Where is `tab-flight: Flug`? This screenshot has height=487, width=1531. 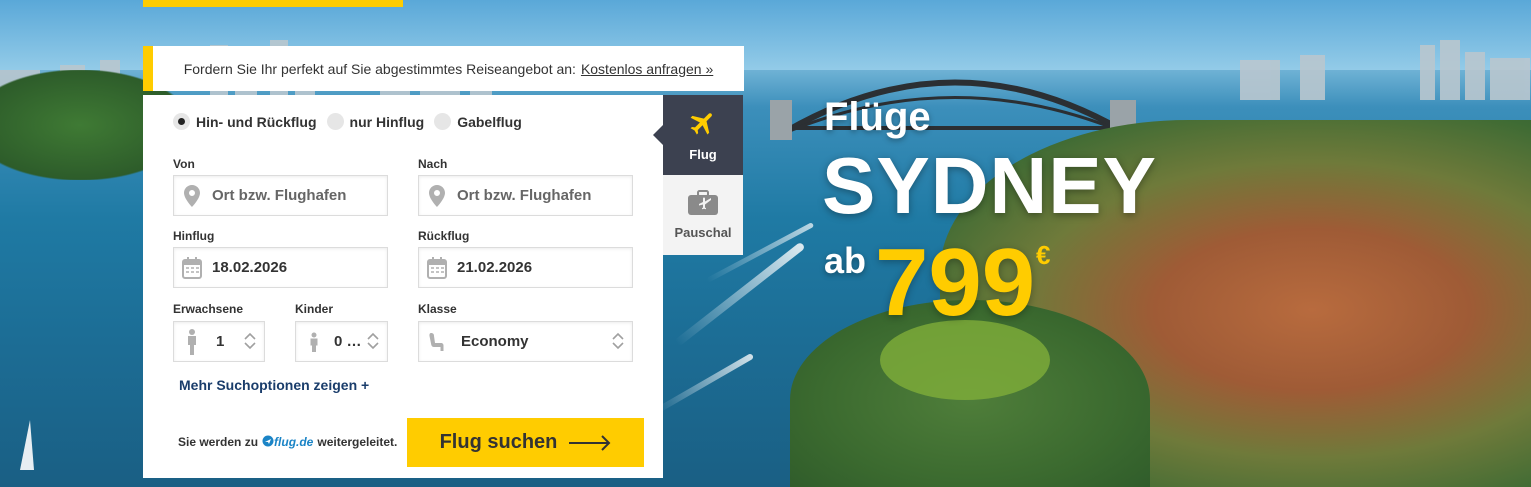 tab-flight: Flug is located at coordinates (698, 135).